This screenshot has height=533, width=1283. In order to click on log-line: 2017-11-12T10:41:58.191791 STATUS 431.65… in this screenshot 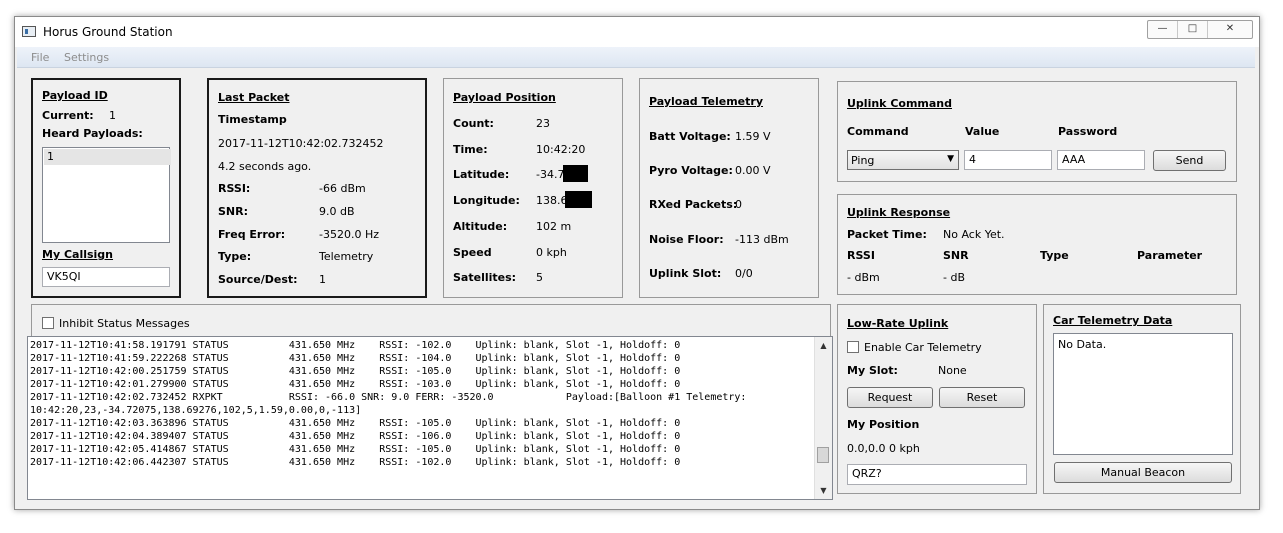, I will do `click(355, 345)`.